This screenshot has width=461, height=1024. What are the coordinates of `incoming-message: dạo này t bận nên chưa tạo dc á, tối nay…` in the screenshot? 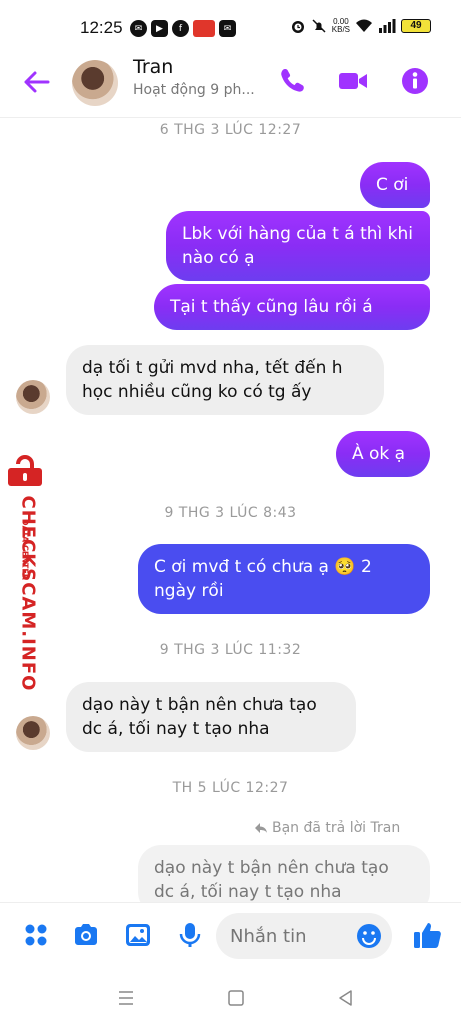 It's located at (211, 717).